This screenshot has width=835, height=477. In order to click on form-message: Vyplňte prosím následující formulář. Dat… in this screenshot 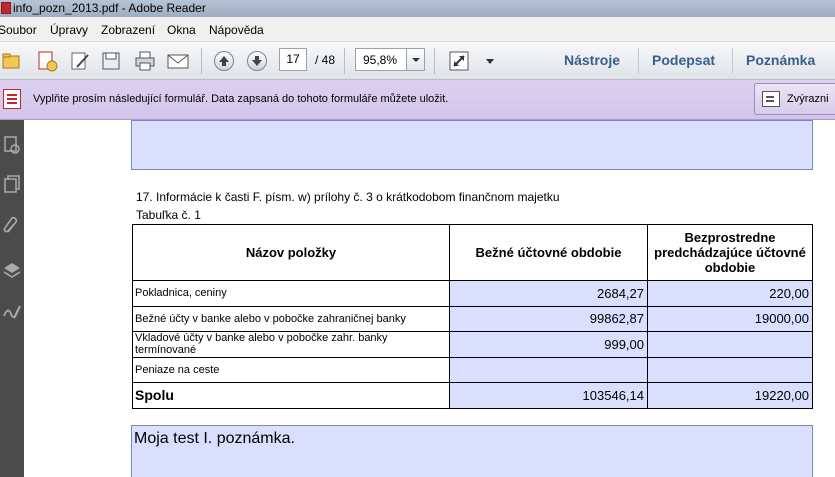, I will do `click(241, 99)`.